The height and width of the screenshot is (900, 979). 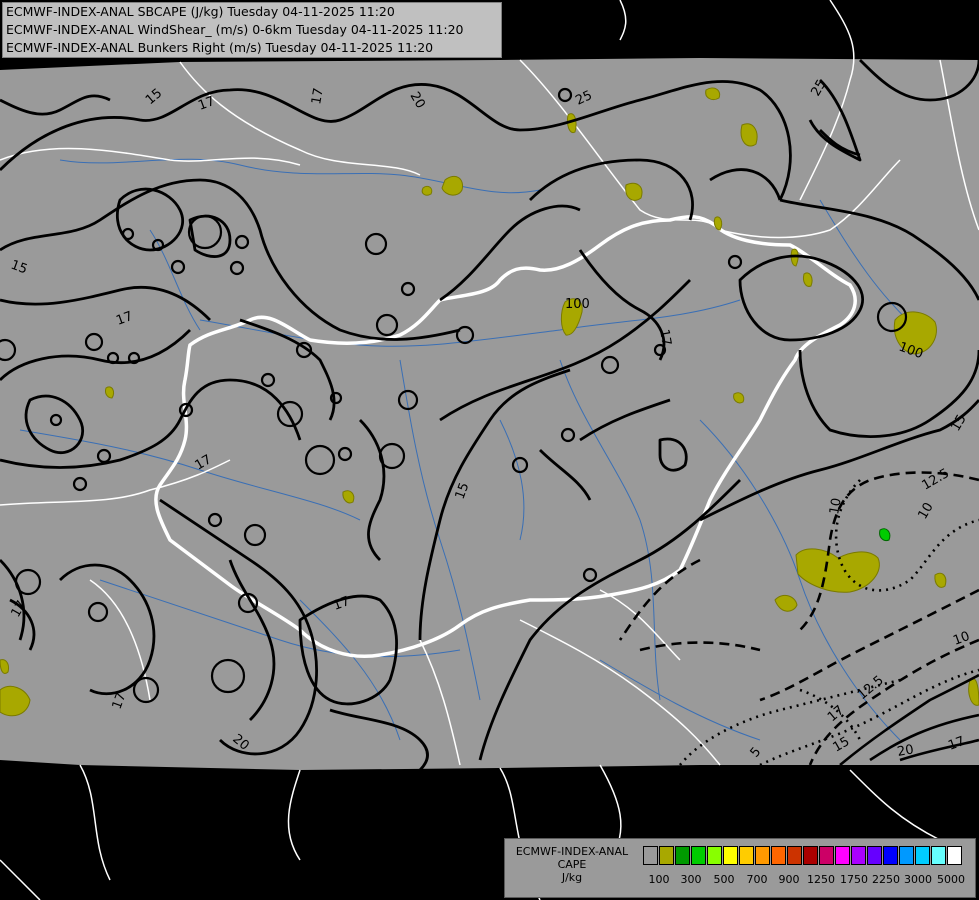 What do you see at coordinates (918, 879) in the screenshot?
I see `legend-tick: 3000` at bounding box center [918, 879].